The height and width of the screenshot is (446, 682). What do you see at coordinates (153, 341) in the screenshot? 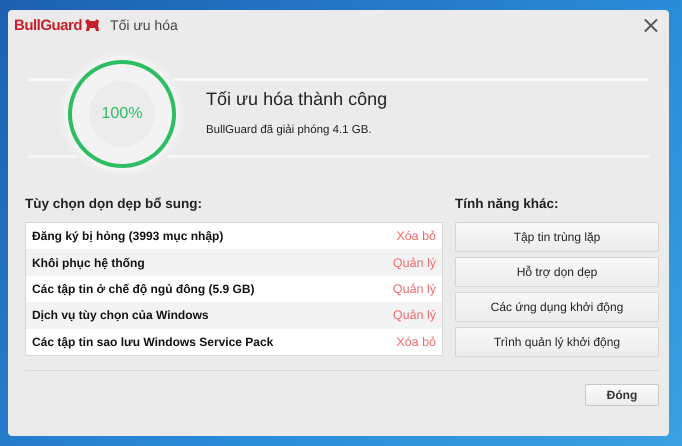
I see `option-label: Các tập tin sao lưu Windows Service Pack` at bounding box center [153, 341].